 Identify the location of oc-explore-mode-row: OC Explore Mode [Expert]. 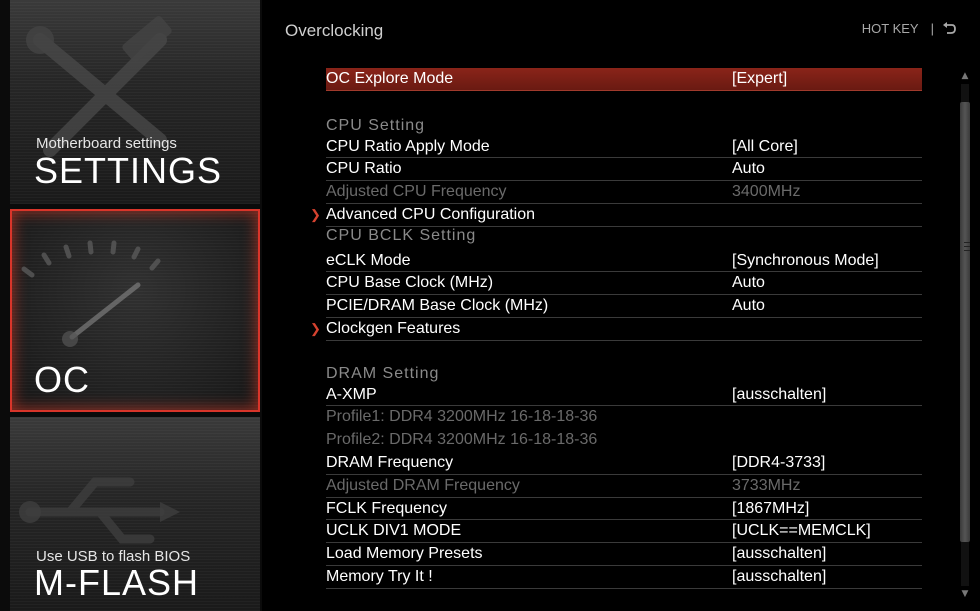
(624, 79).